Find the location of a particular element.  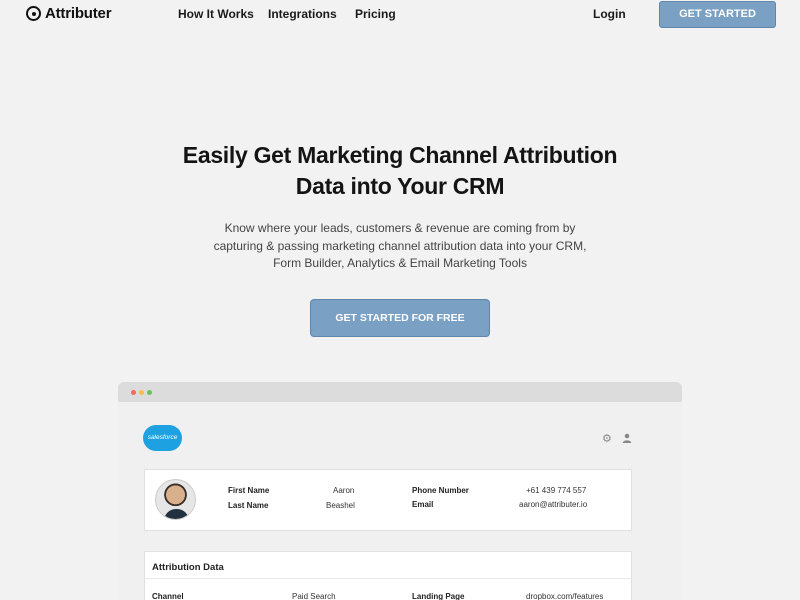

phone-value: +61 439 774 557 is located at coordinates (556, 490).